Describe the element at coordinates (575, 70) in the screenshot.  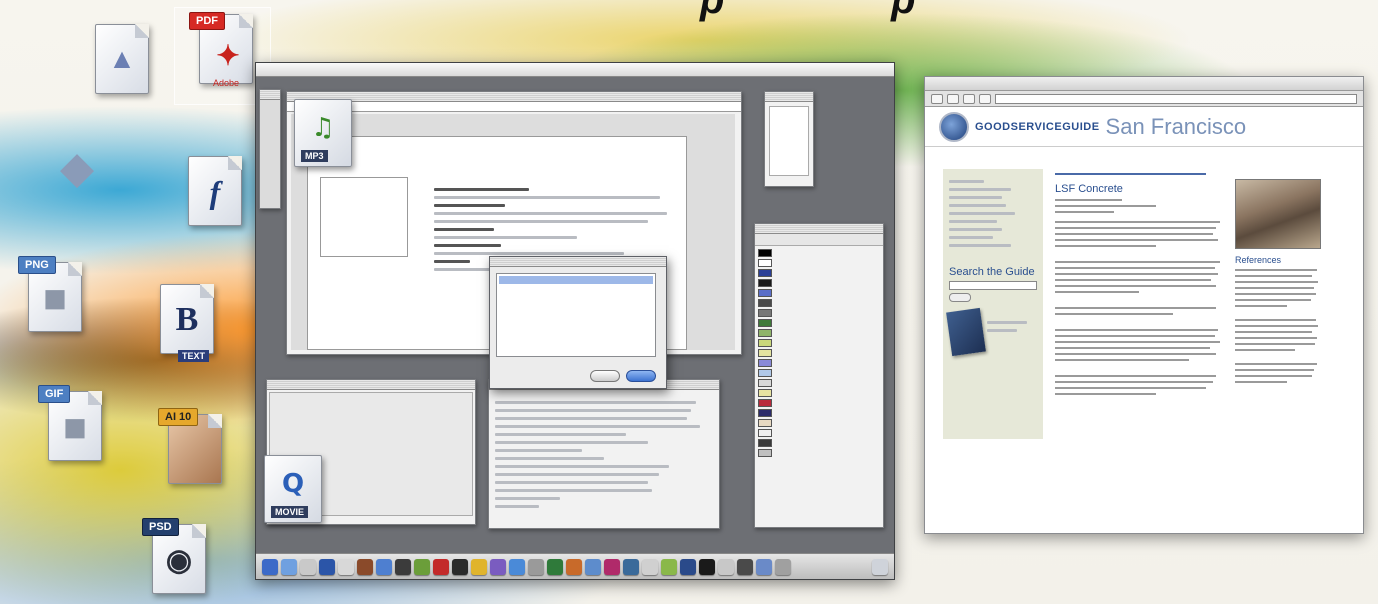
I see `menu-bar` at that location.